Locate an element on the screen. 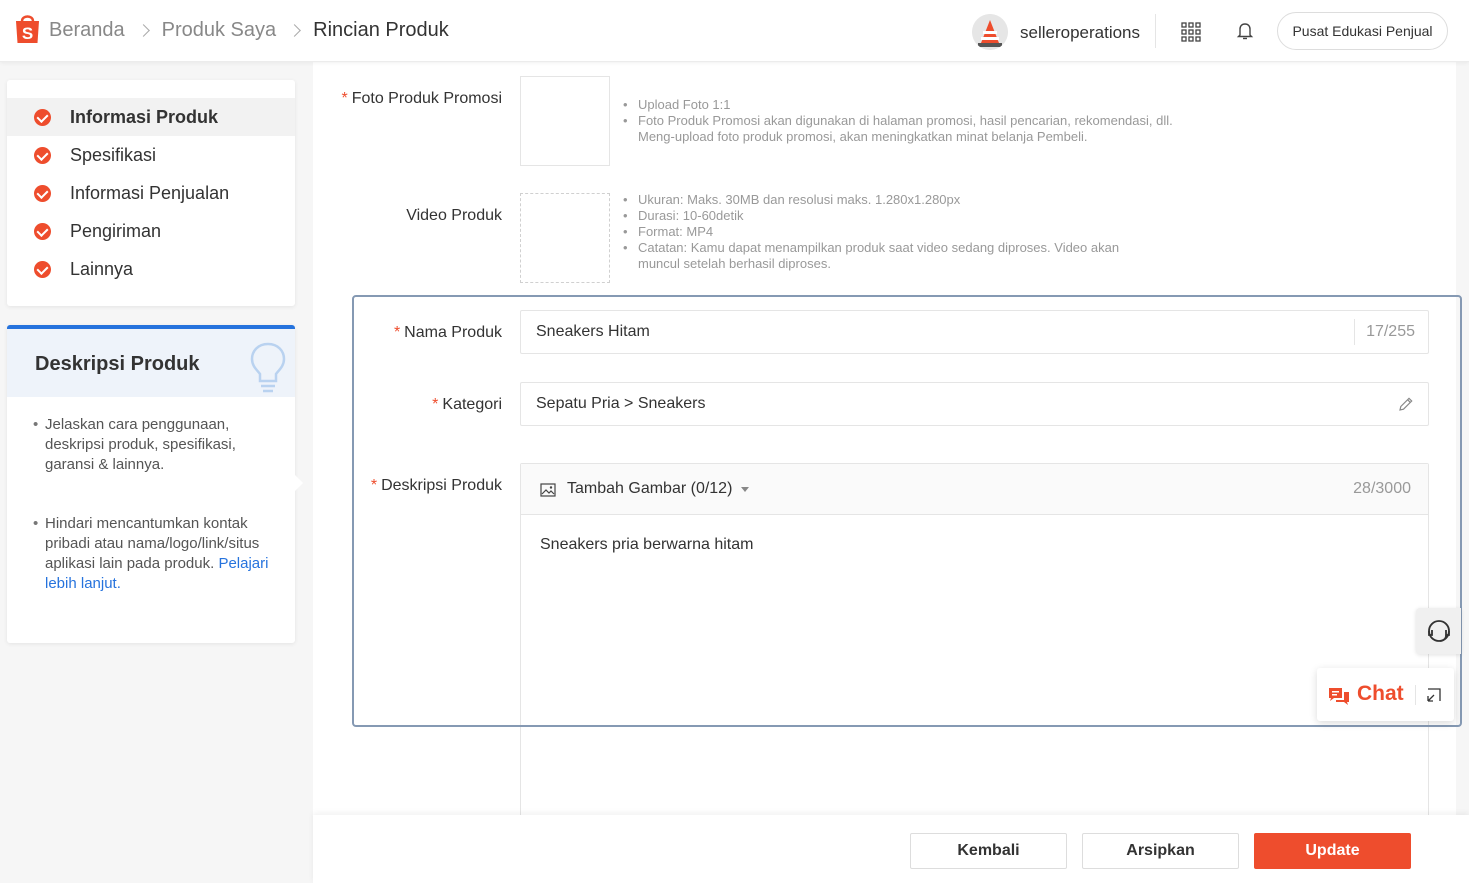 The height and width of the screenshot is (883, 1469). step-label: Informasi Penjualan is located at coordinates (150, 192).